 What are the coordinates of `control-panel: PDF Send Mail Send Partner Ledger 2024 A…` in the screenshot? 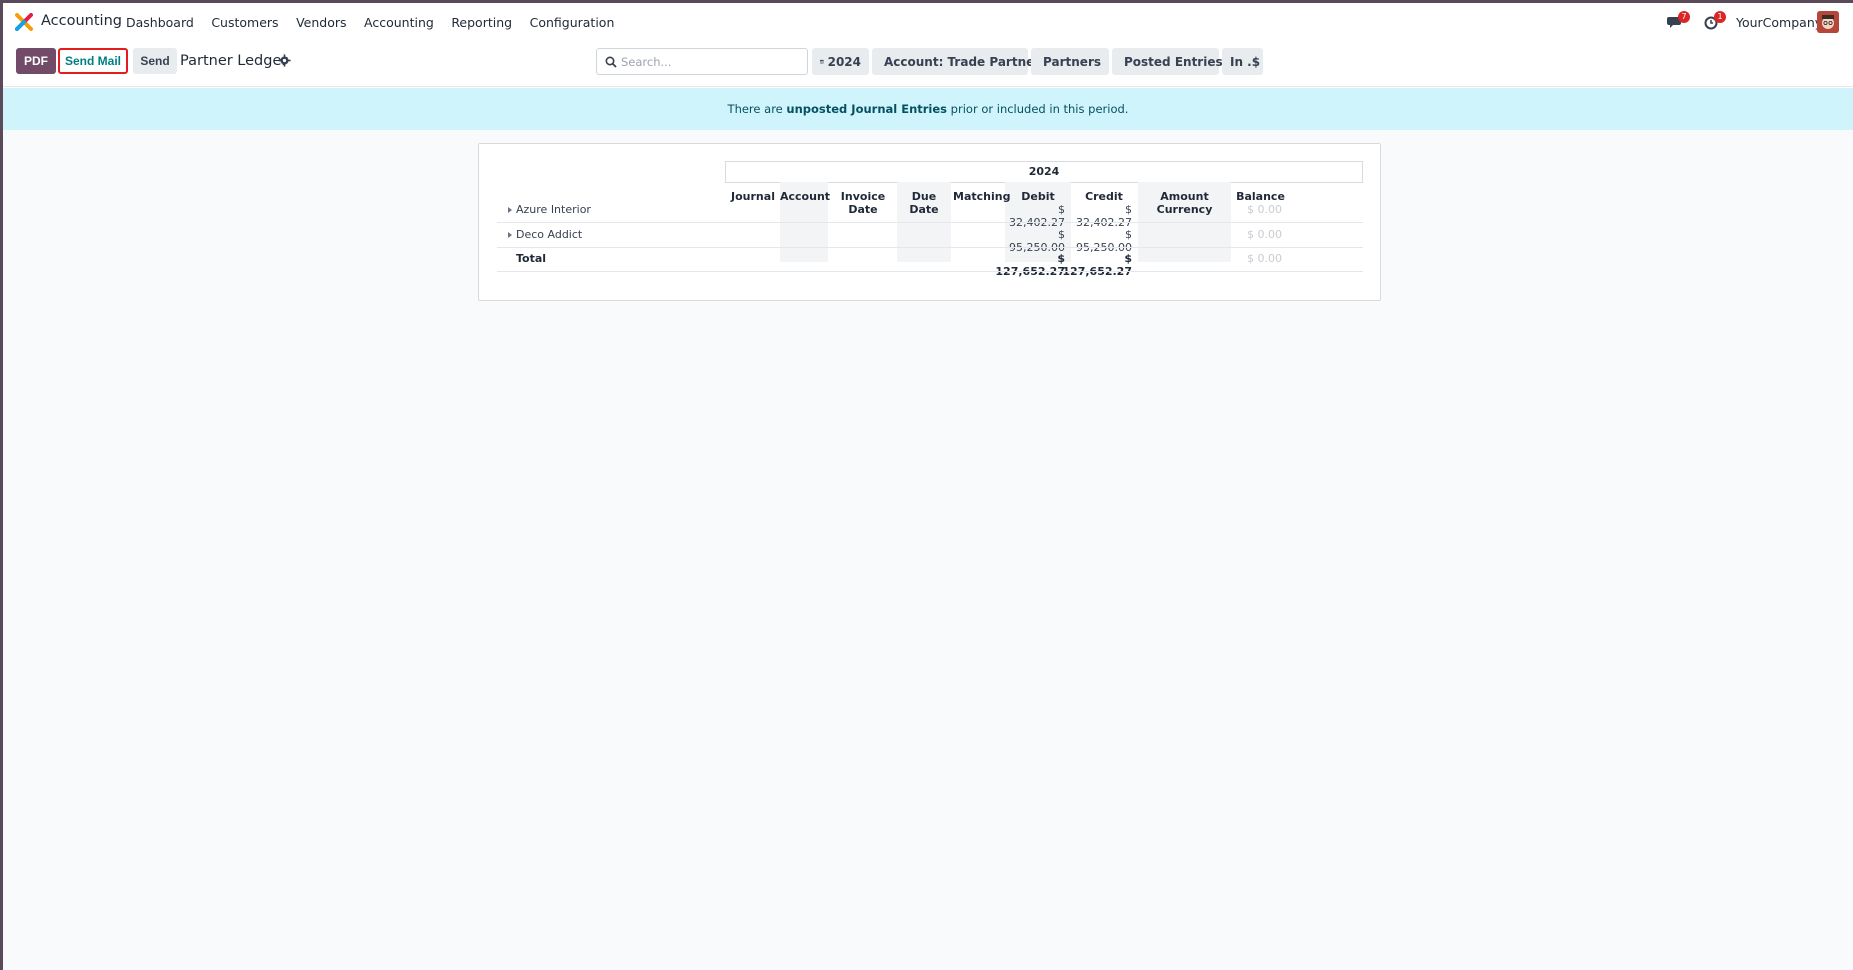 It's located at (928, 64).